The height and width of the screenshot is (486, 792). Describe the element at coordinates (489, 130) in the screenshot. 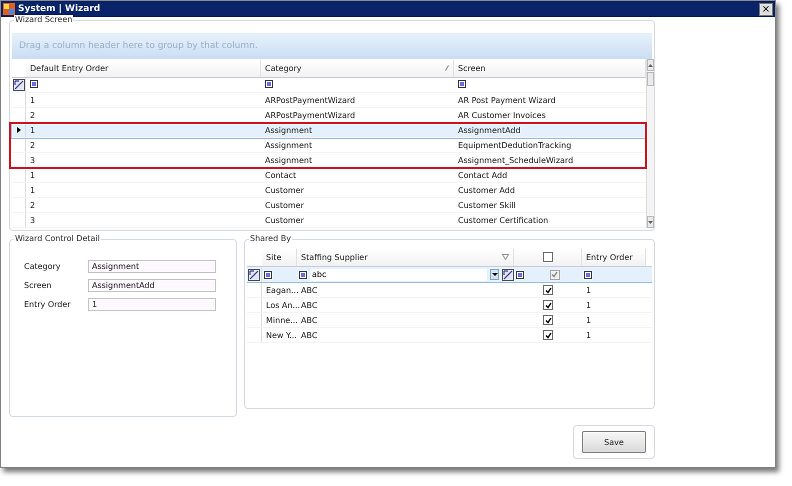

I see `table-cell-text: AssignmentAdd` at that location.